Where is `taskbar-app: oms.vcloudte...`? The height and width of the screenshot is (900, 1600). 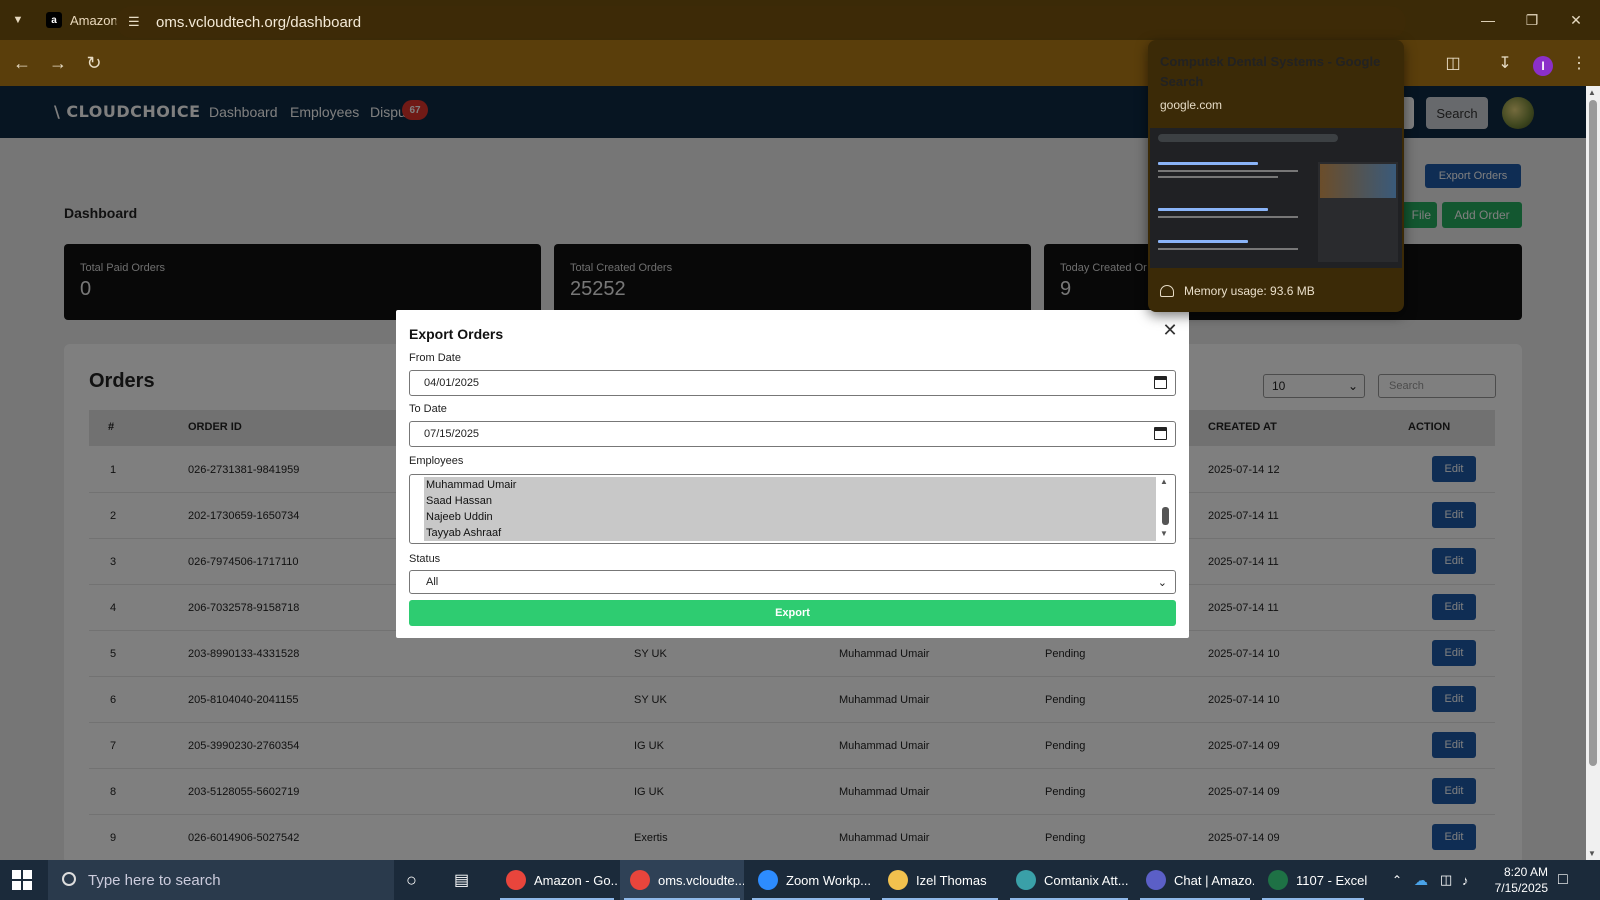 taskbar-app: oms.vcloudte... is located at coordinates (682, 880).